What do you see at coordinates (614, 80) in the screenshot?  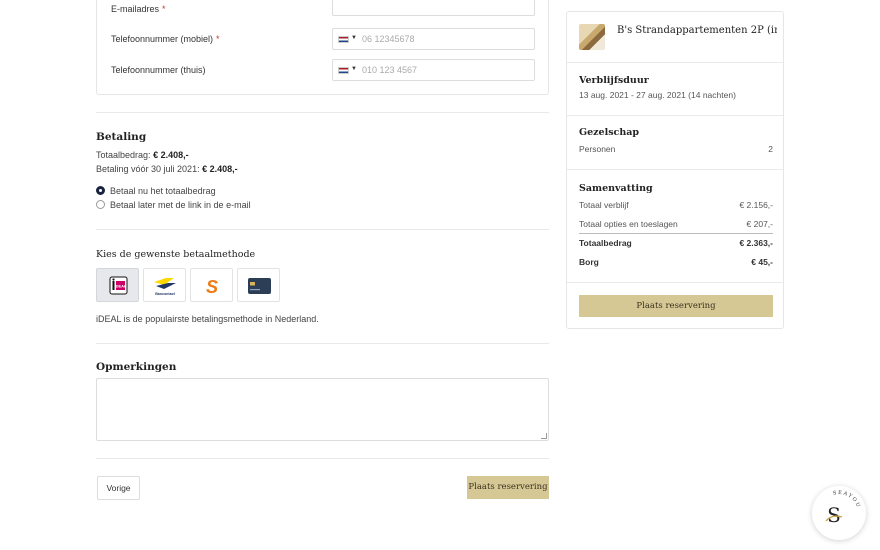 I see `stay-heading: Verblijfsduur` at bounding box center [614, 80].